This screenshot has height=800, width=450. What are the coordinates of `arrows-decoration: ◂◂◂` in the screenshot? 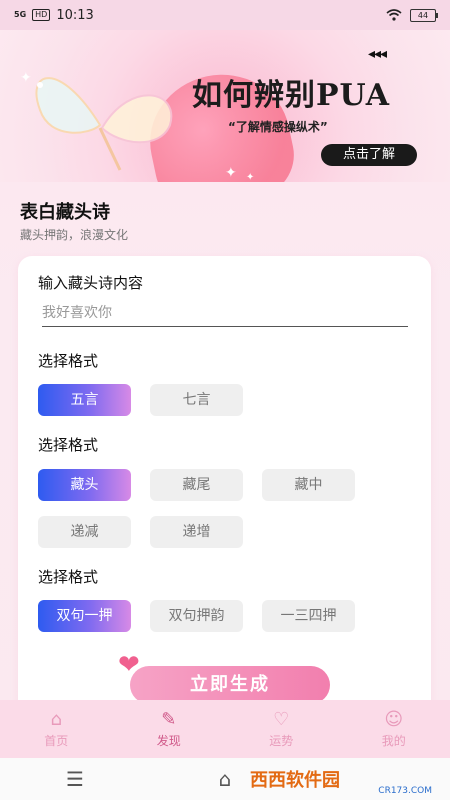 It's located at (377, 54).